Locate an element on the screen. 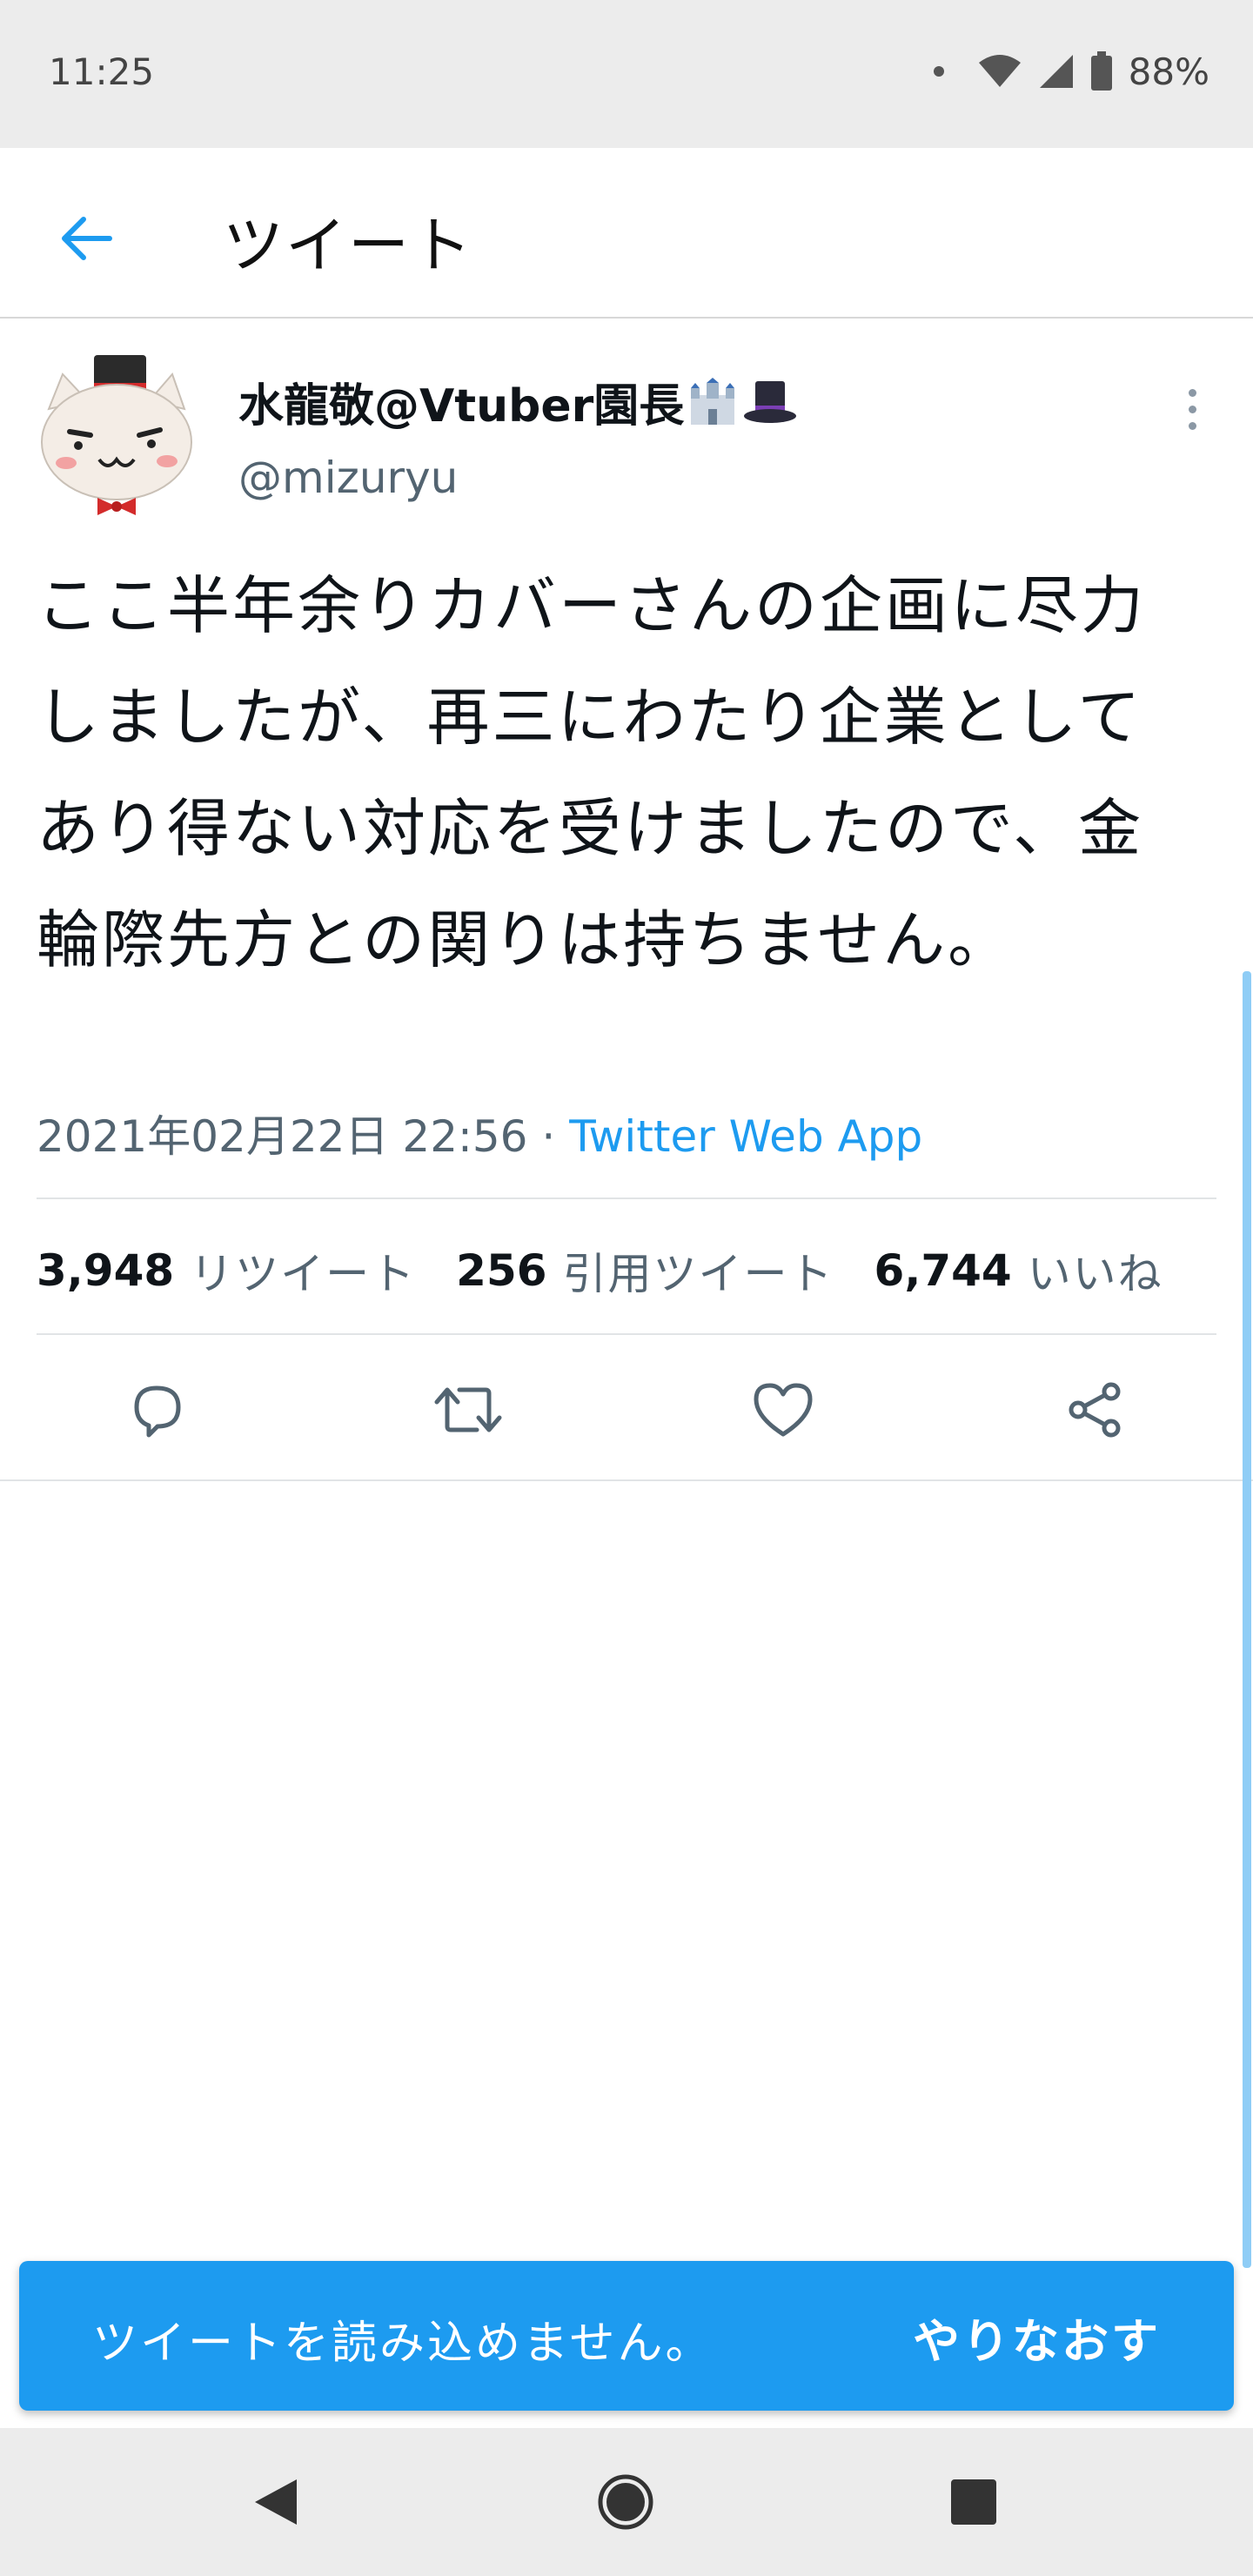  section-divider is located at coordinates (626, 1480).